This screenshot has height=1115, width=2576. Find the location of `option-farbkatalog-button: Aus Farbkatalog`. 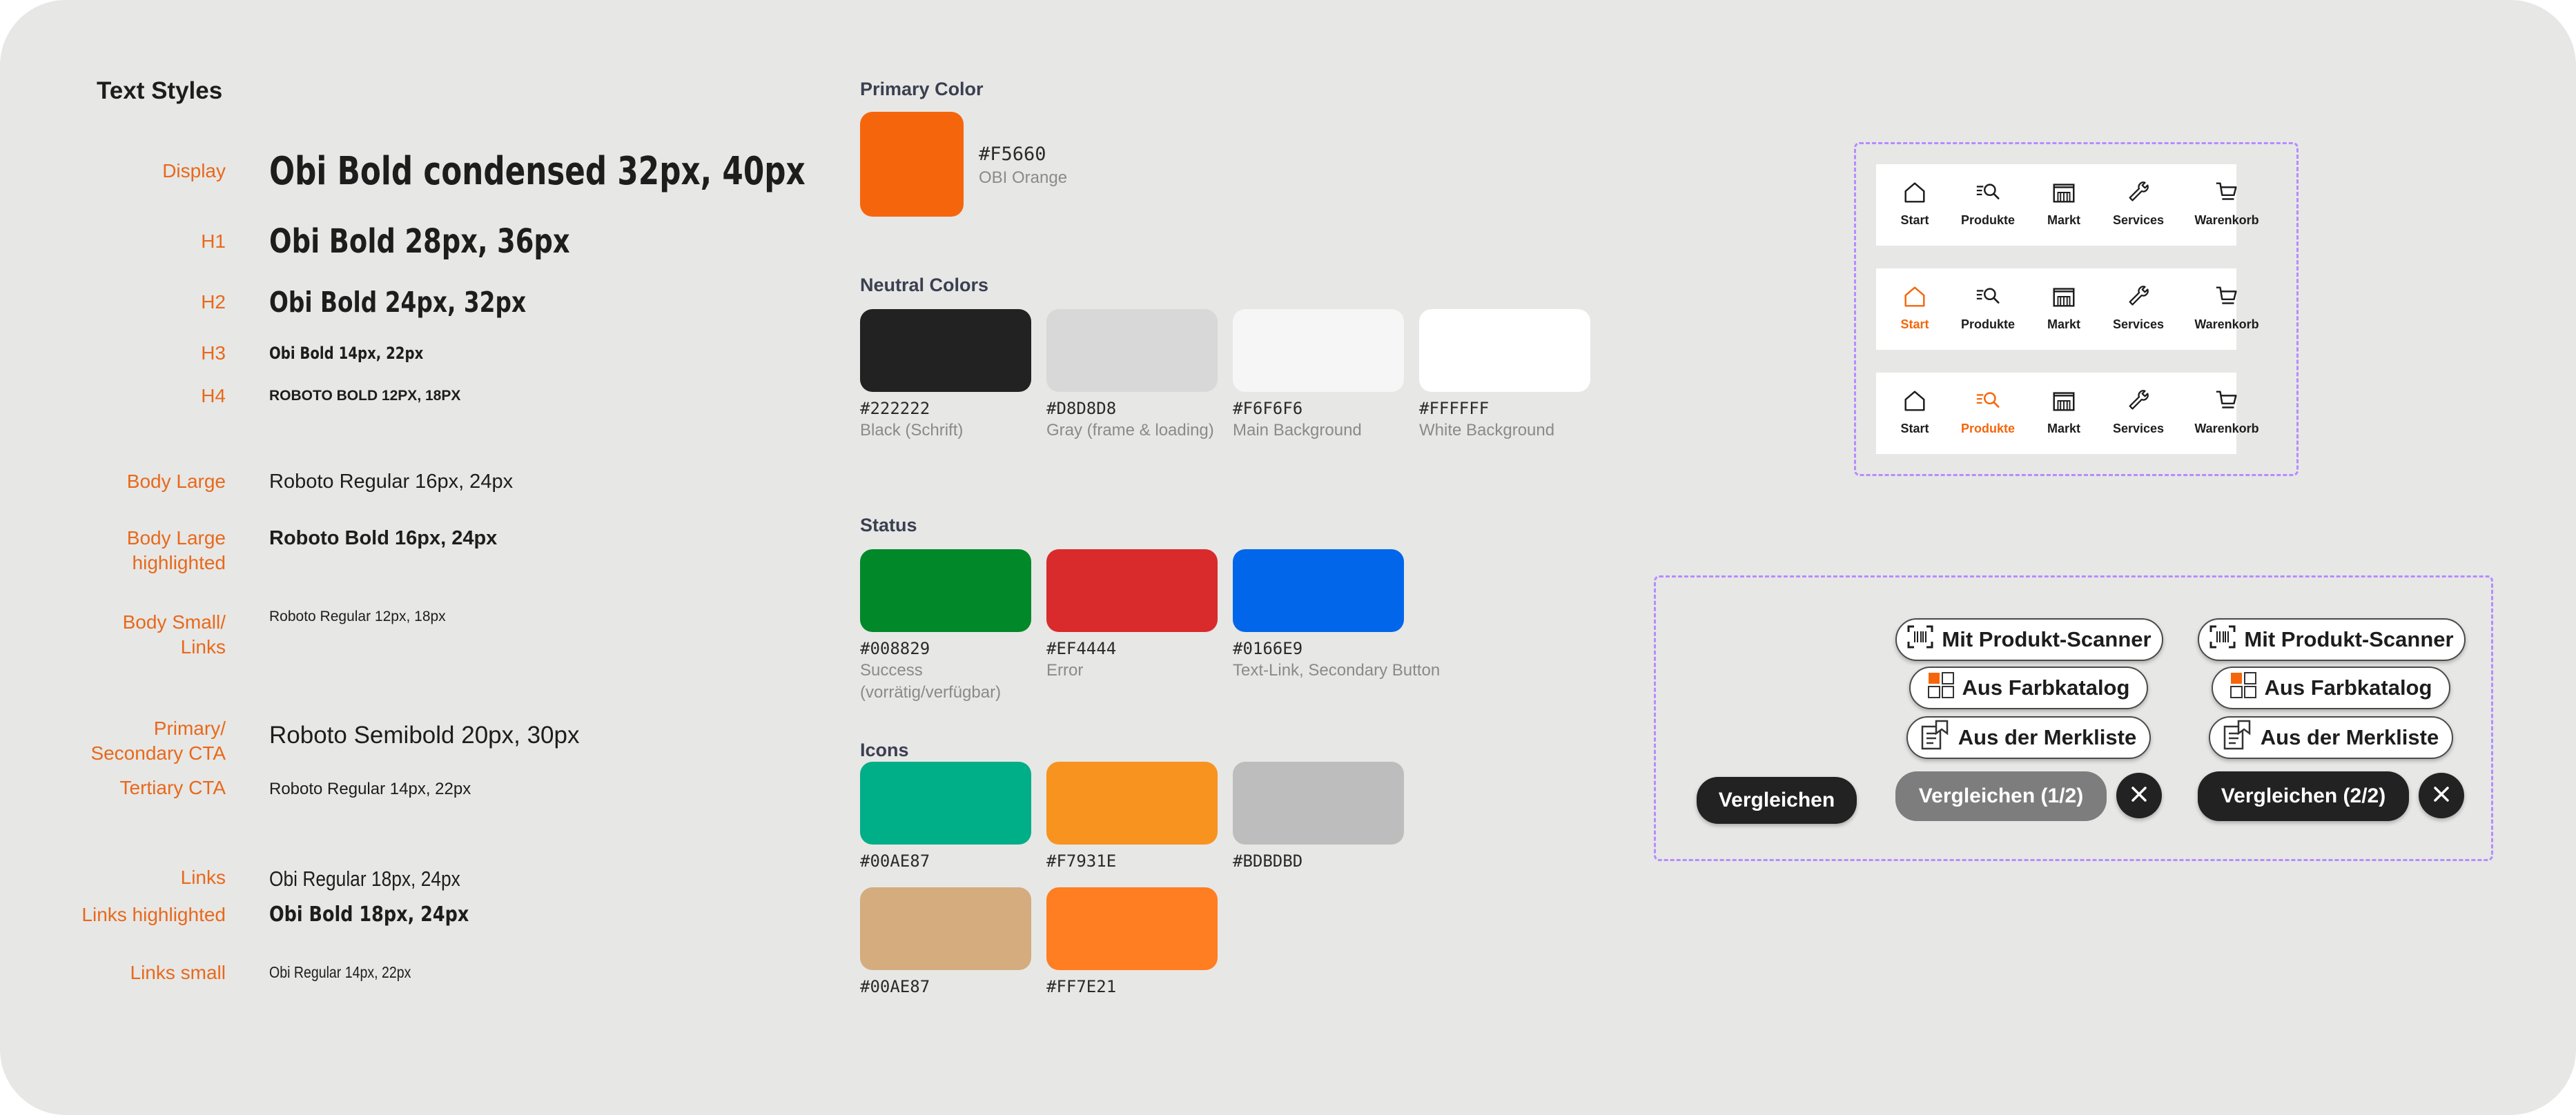

option-farbkatalog-button: Aus Farbkatalog is located at coordinates (2028, 688).